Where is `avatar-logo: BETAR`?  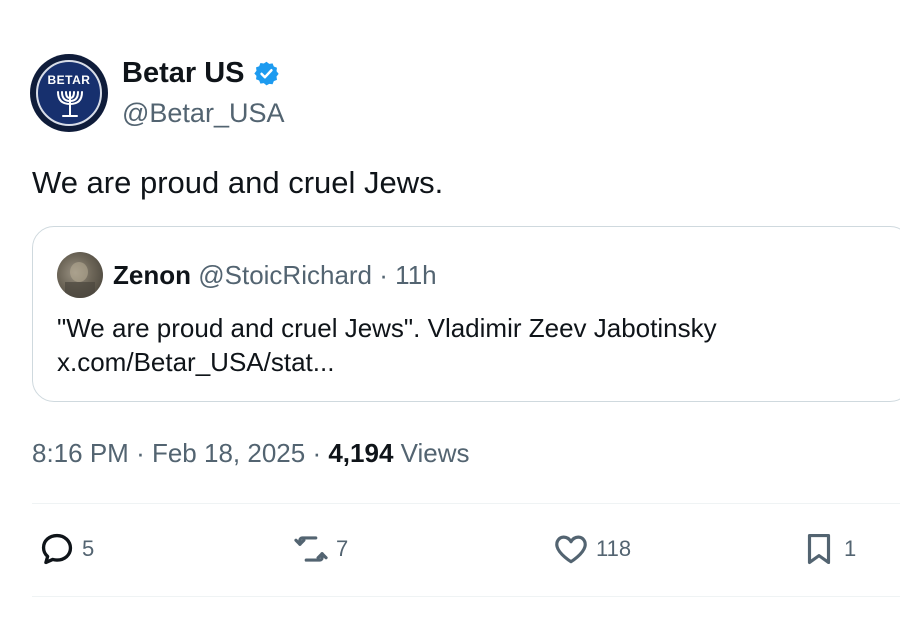 avatar-logo: BETAR is located at coordinates (69, 93).